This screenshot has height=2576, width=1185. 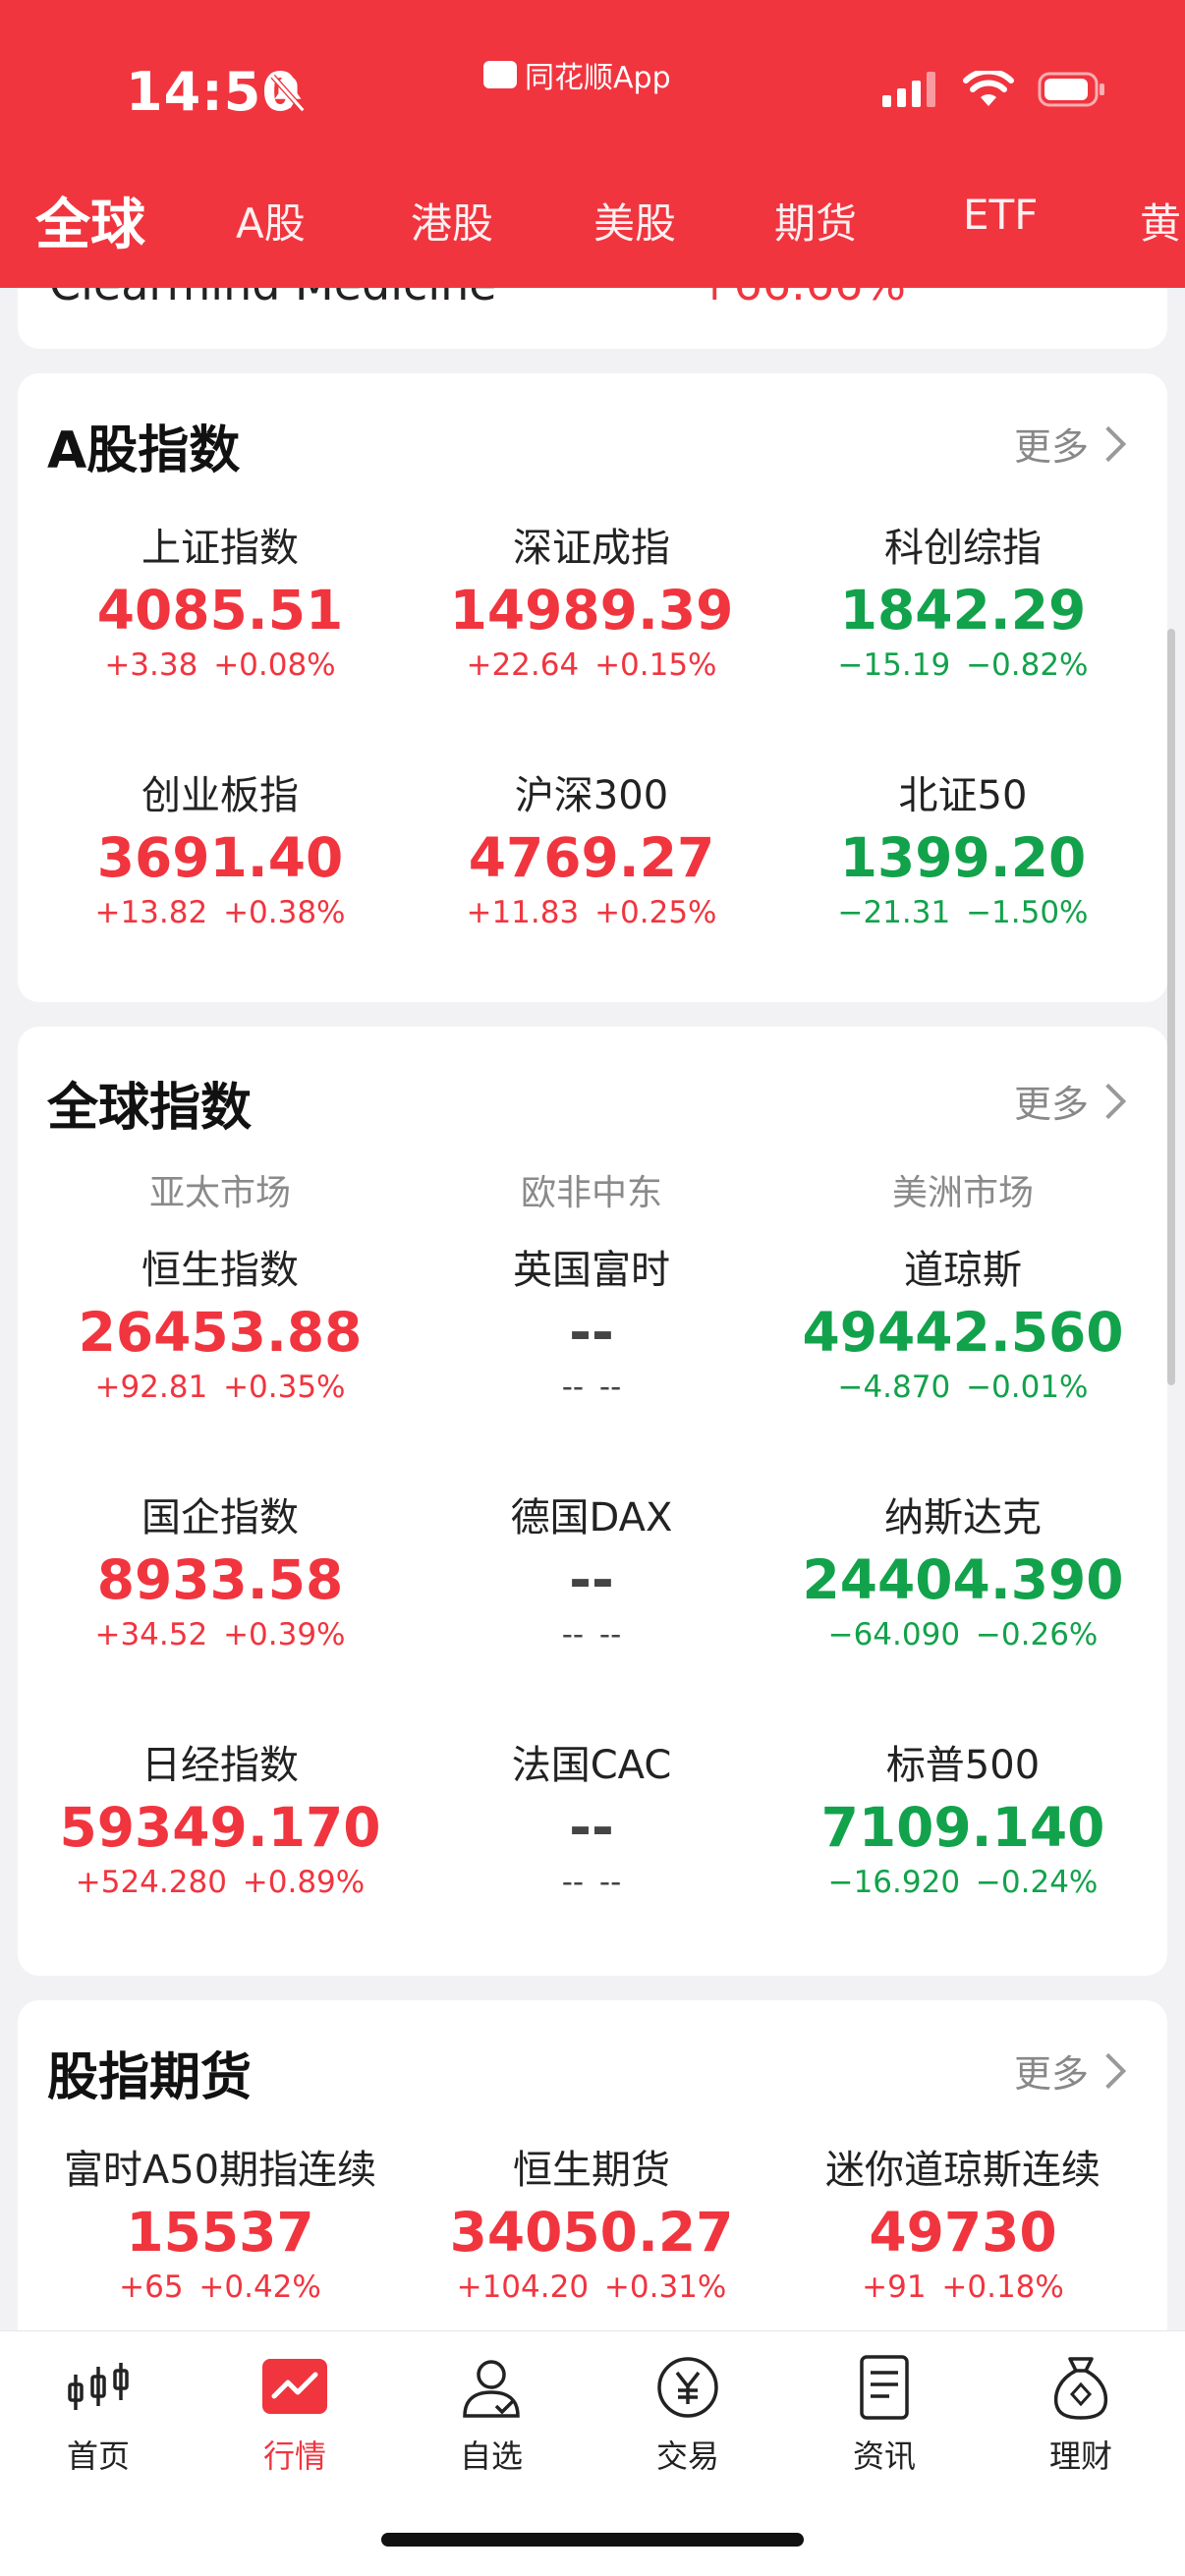 I want to click on change-amount: +34.52, so click(x=151, y=1634).